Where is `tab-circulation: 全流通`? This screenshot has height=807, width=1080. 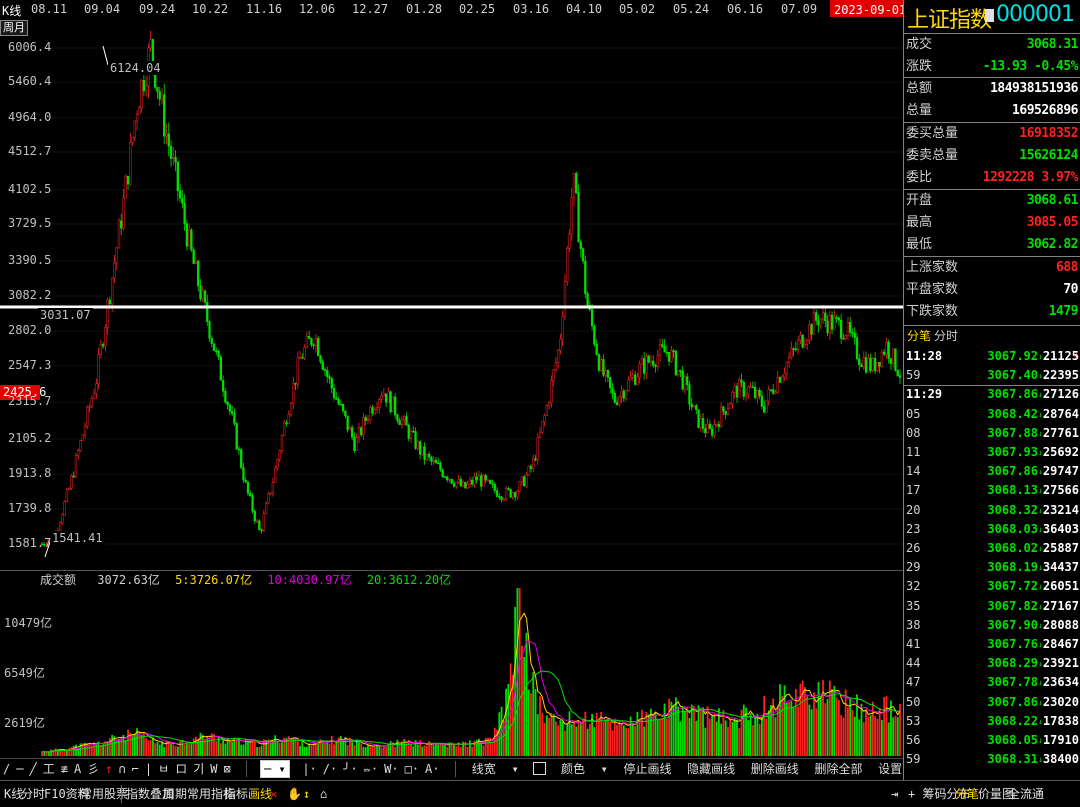 tab-circulation: 全流通 is located at coordinates (1026, 794).